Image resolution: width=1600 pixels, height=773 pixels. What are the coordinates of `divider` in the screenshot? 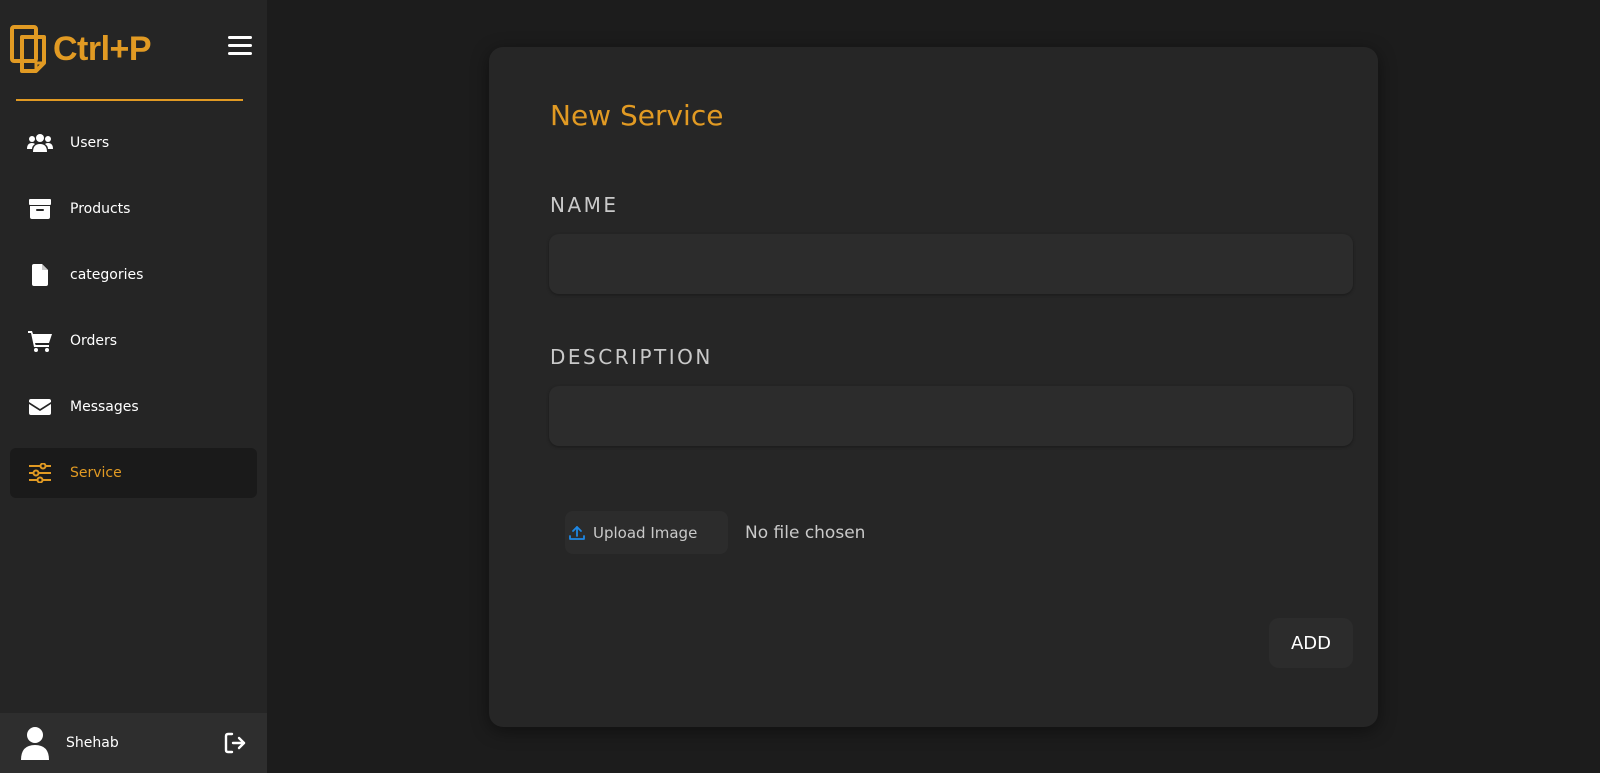 It's located at (129, 100).